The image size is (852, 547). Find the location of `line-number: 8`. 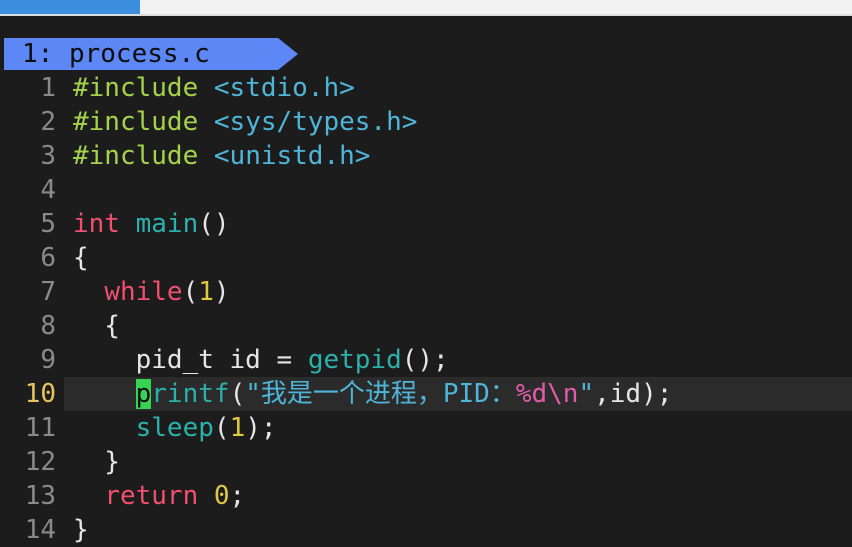

line-number: 8 is located at coordinates (48, 326).